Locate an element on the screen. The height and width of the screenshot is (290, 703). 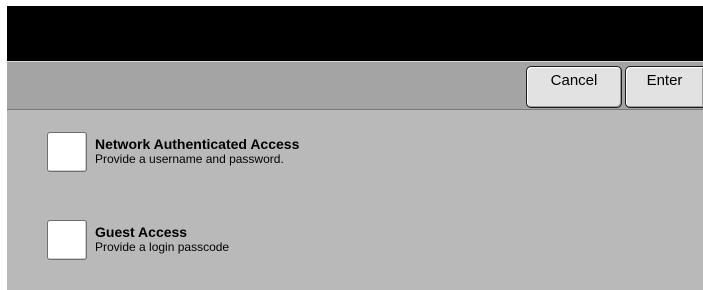
enter-button: Enter is located at coordinates (664, 87).